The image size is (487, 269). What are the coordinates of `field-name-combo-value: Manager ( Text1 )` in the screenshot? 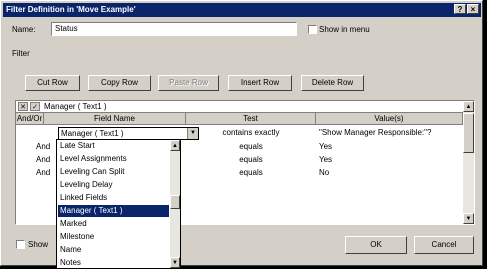 It's located at (92, 133).